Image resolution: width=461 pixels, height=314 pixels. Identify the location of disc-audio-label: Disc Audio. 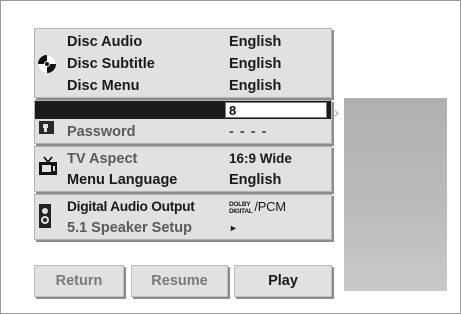
(105, 42).